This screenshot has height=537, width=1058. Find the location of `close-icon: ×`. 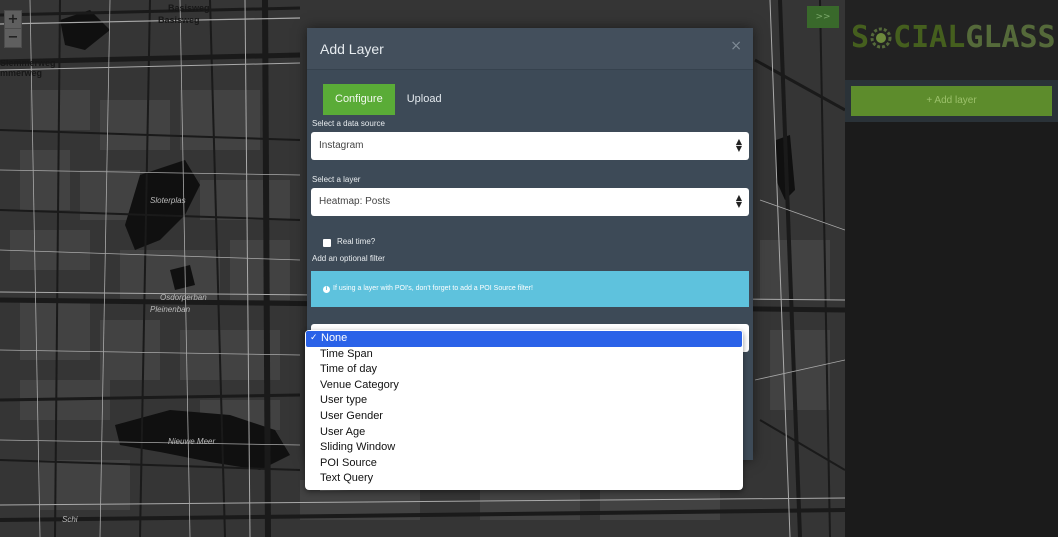

close-icon: × is located at coordinates (736, 46).